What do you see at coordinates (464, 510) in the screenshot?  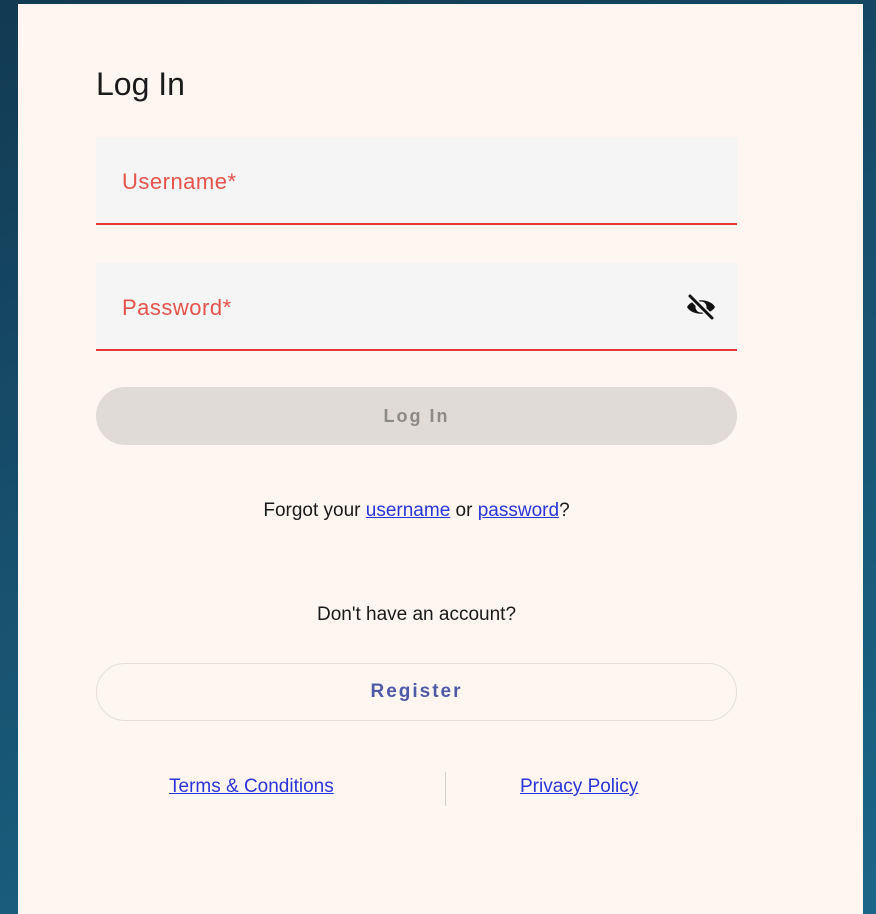 I see `forgot-or: or` at bounding box center [464, 510].